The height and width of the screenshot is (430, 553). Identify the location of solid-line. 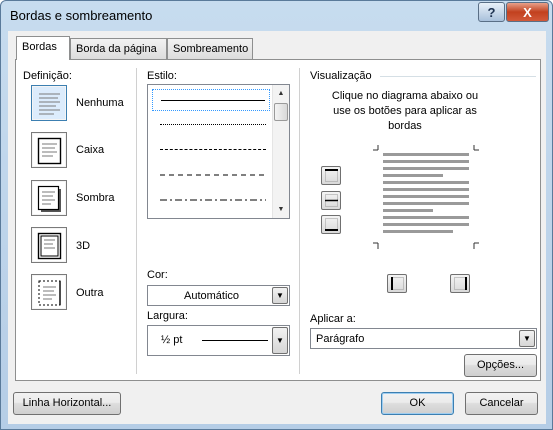
(213, 100).